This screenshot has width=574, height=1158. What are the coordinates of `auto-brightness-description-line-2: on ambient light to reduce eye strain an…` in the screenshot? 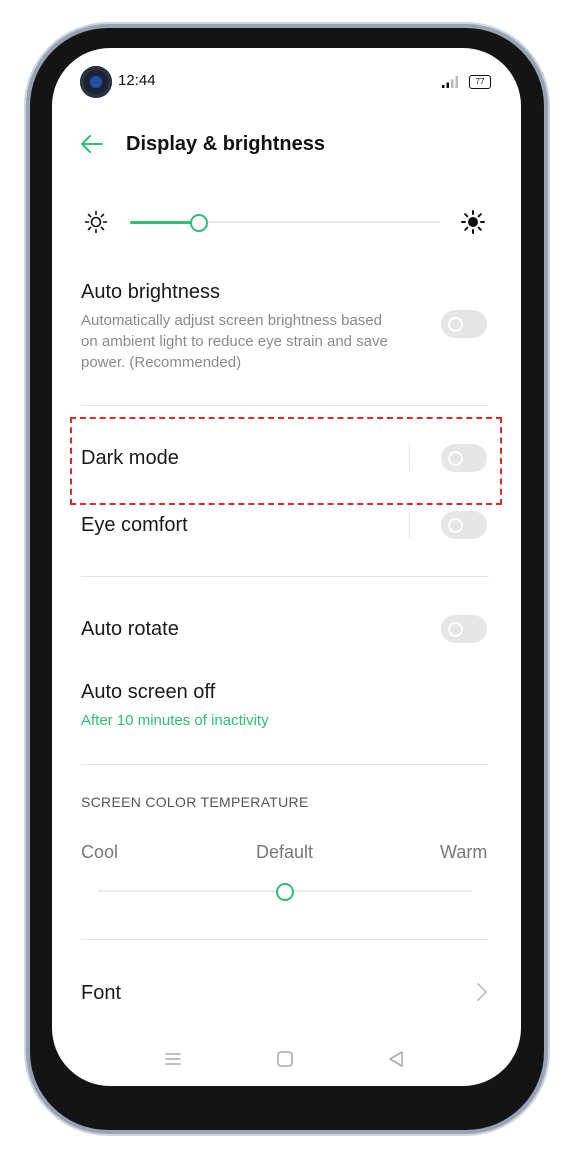 It's located at (234, 341).